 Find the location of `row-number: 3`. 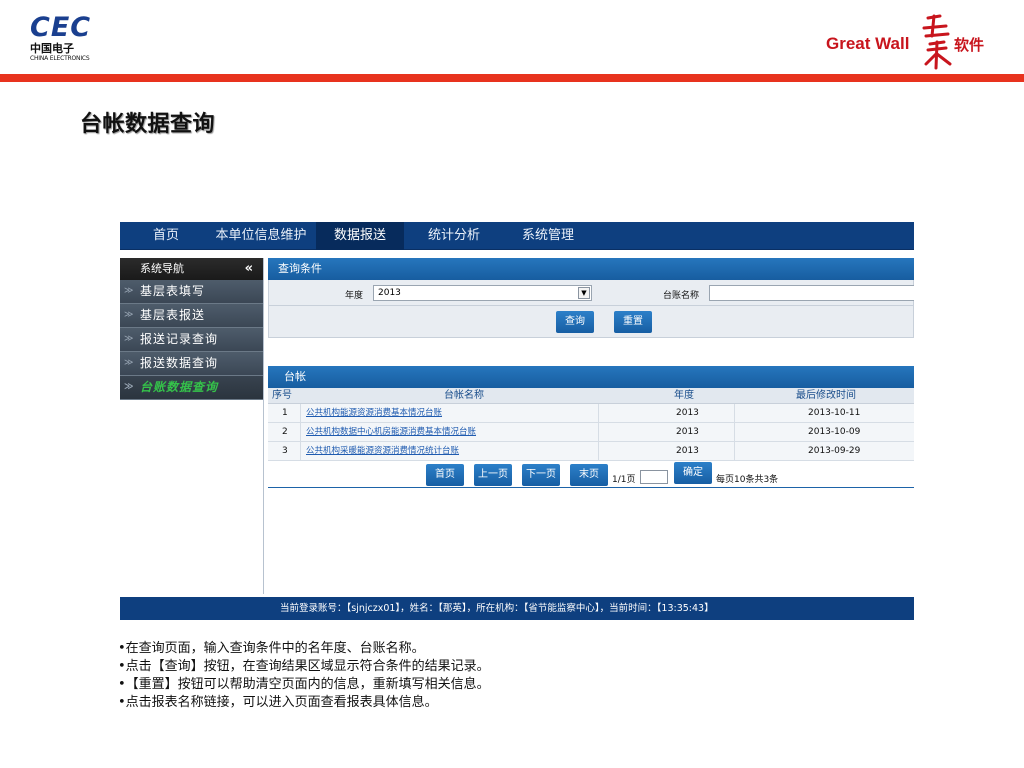

row-number: 3 is located at coordinates (285, 451).